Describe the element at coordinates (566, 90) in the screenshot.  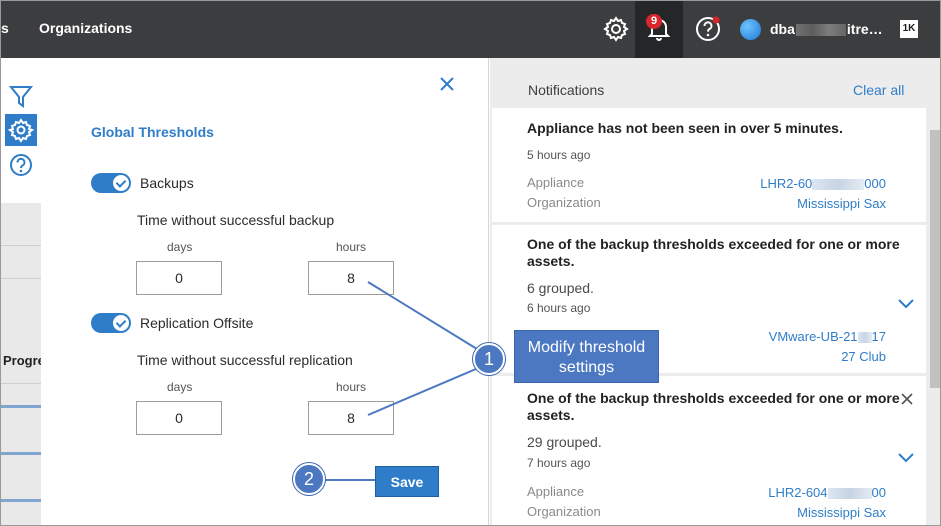
I see `notifications-title: Notifications` at that location.